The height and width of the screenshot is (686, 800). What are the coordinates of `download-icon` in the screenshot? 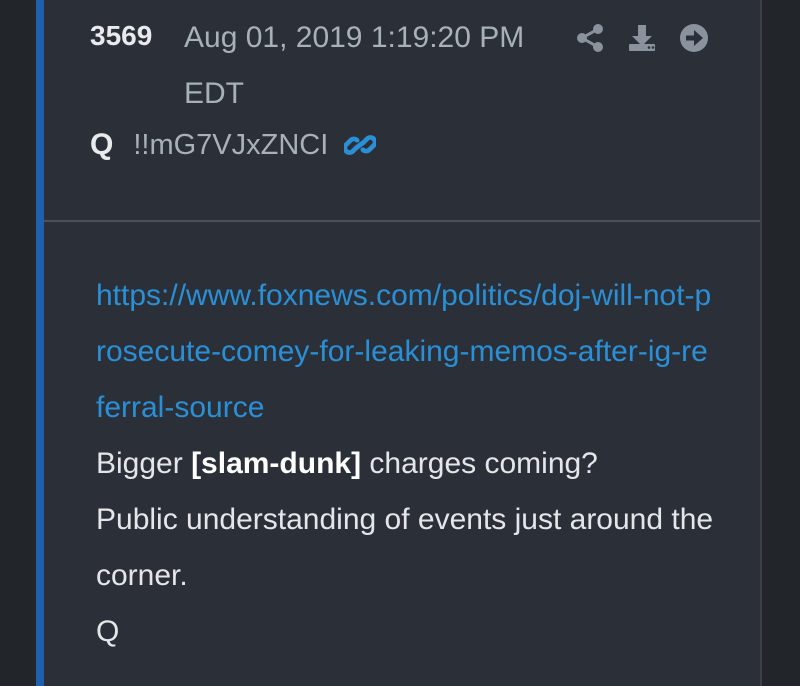 It's located at (642, 38).